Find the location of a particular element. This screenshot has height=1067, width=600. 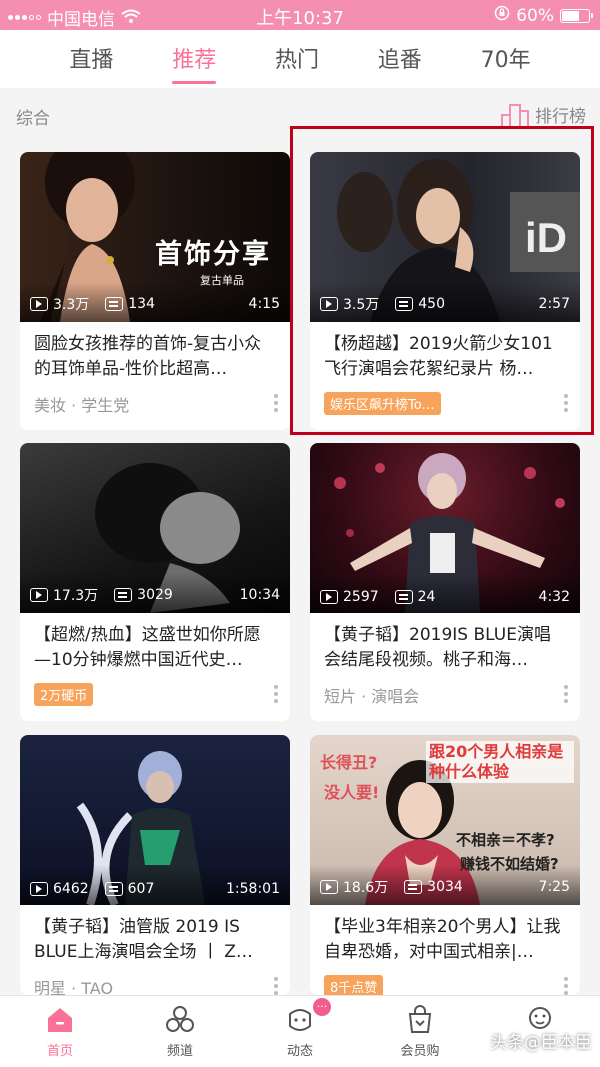

thumbnail-caption-left-2: 没人要! is located at coordinates (352, 792).